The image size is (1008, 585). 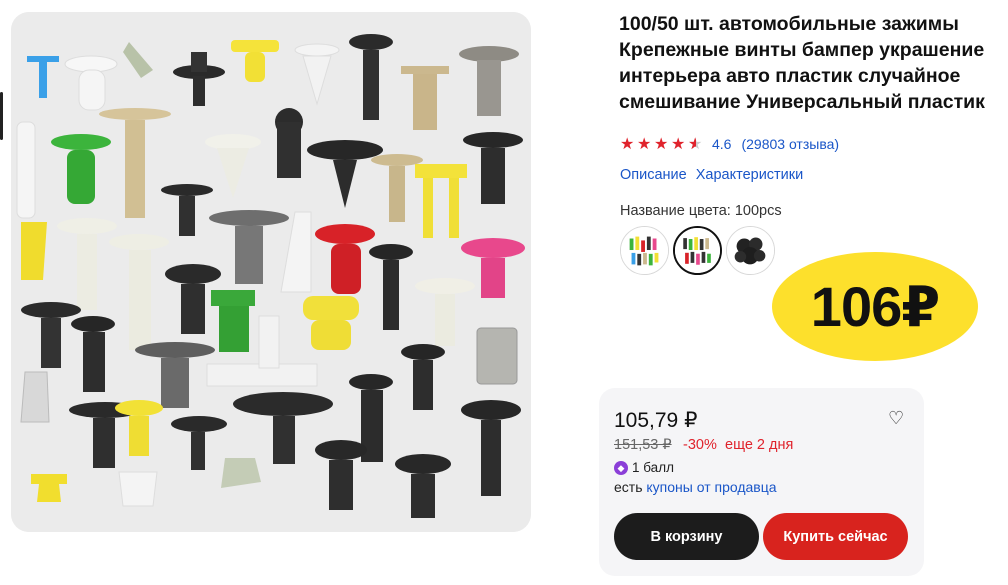 I want to click on mixed-clips-thumb-alt, so click(x=697, y=250).